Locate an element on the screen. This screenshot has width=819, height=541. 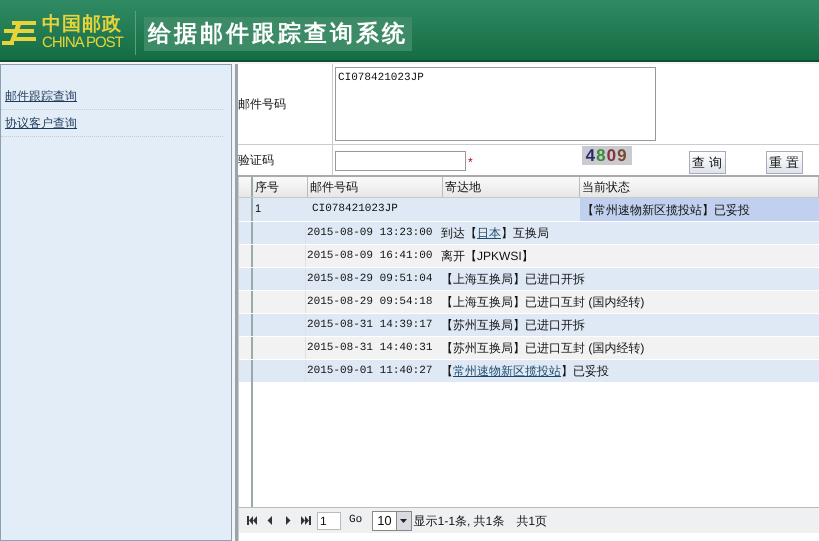
query-button: 查 询 is located at coordinates (707, 162).